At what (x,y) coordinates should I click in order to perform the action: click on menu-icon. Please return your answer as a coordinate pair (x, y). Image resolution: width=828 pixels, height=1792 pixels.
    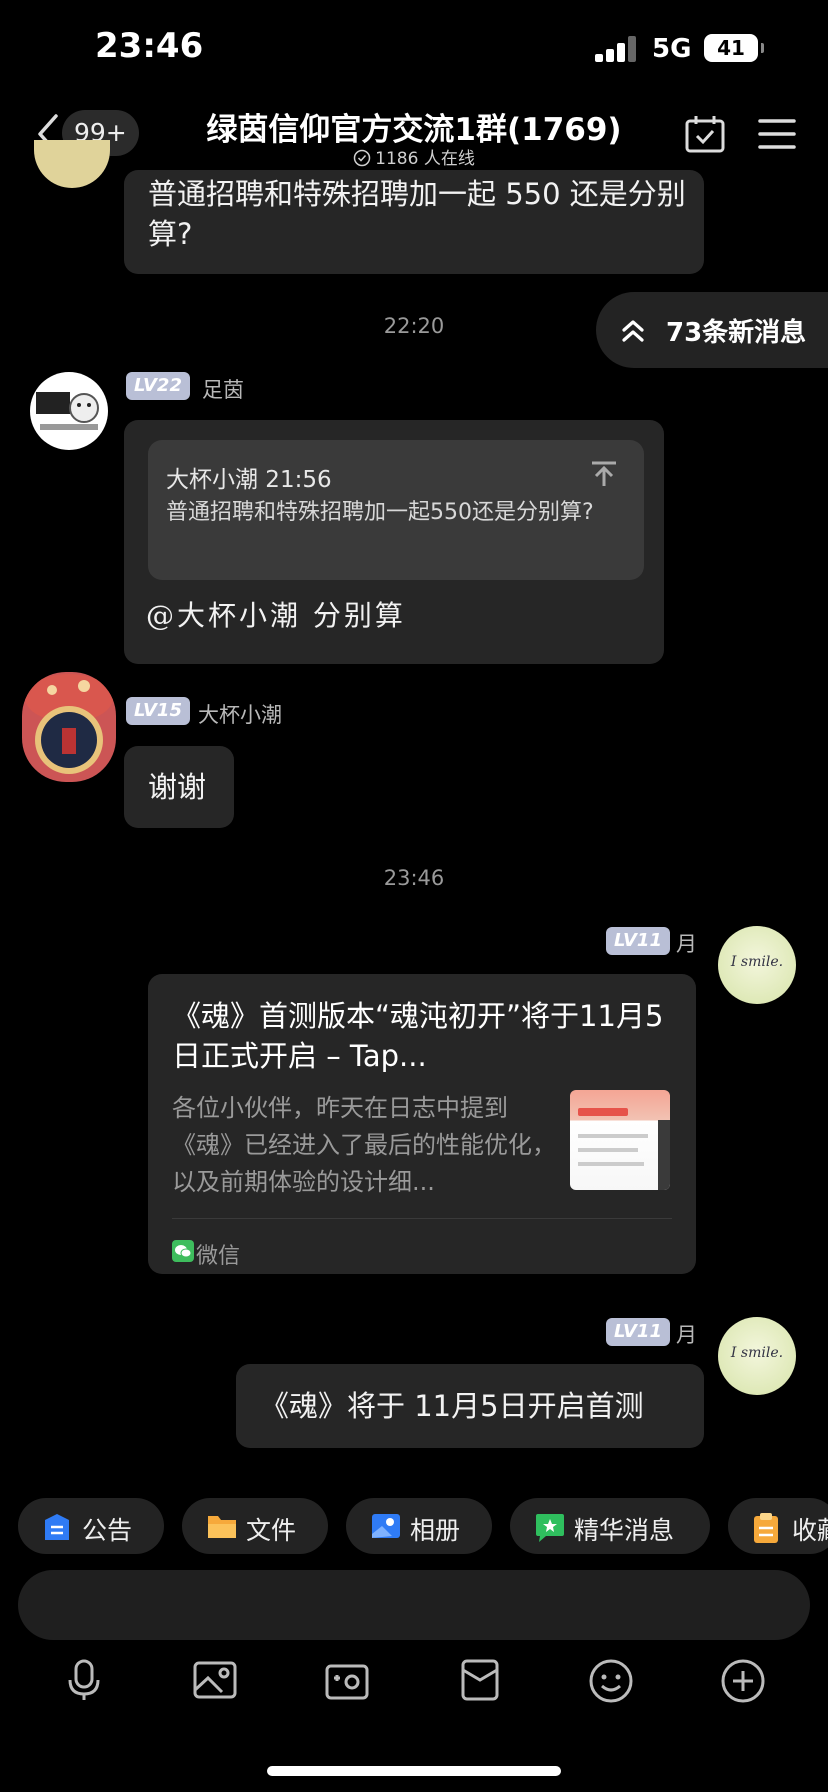
    Looking at the image, I should click on (777, 134).